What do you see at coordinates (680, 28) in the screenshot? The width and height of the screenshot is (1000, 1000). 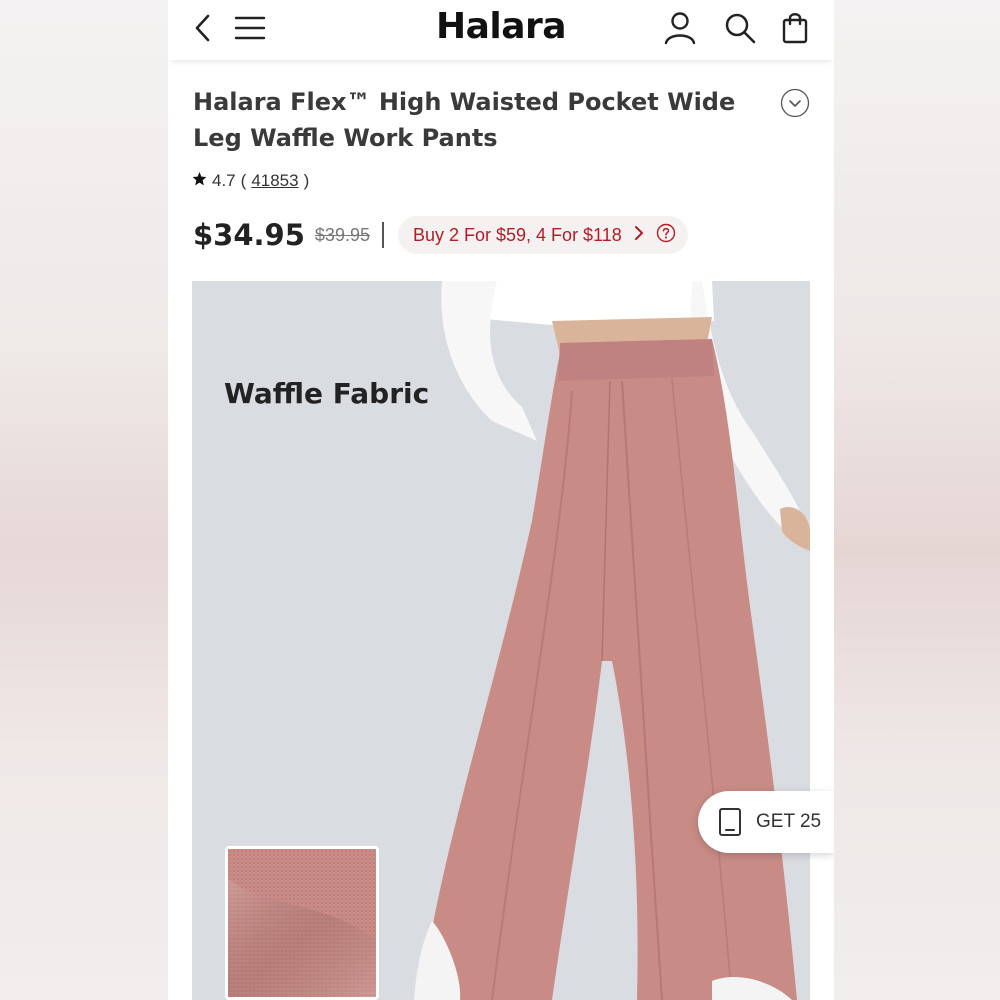 I see `account-icon` at bounding box center [680, 28].